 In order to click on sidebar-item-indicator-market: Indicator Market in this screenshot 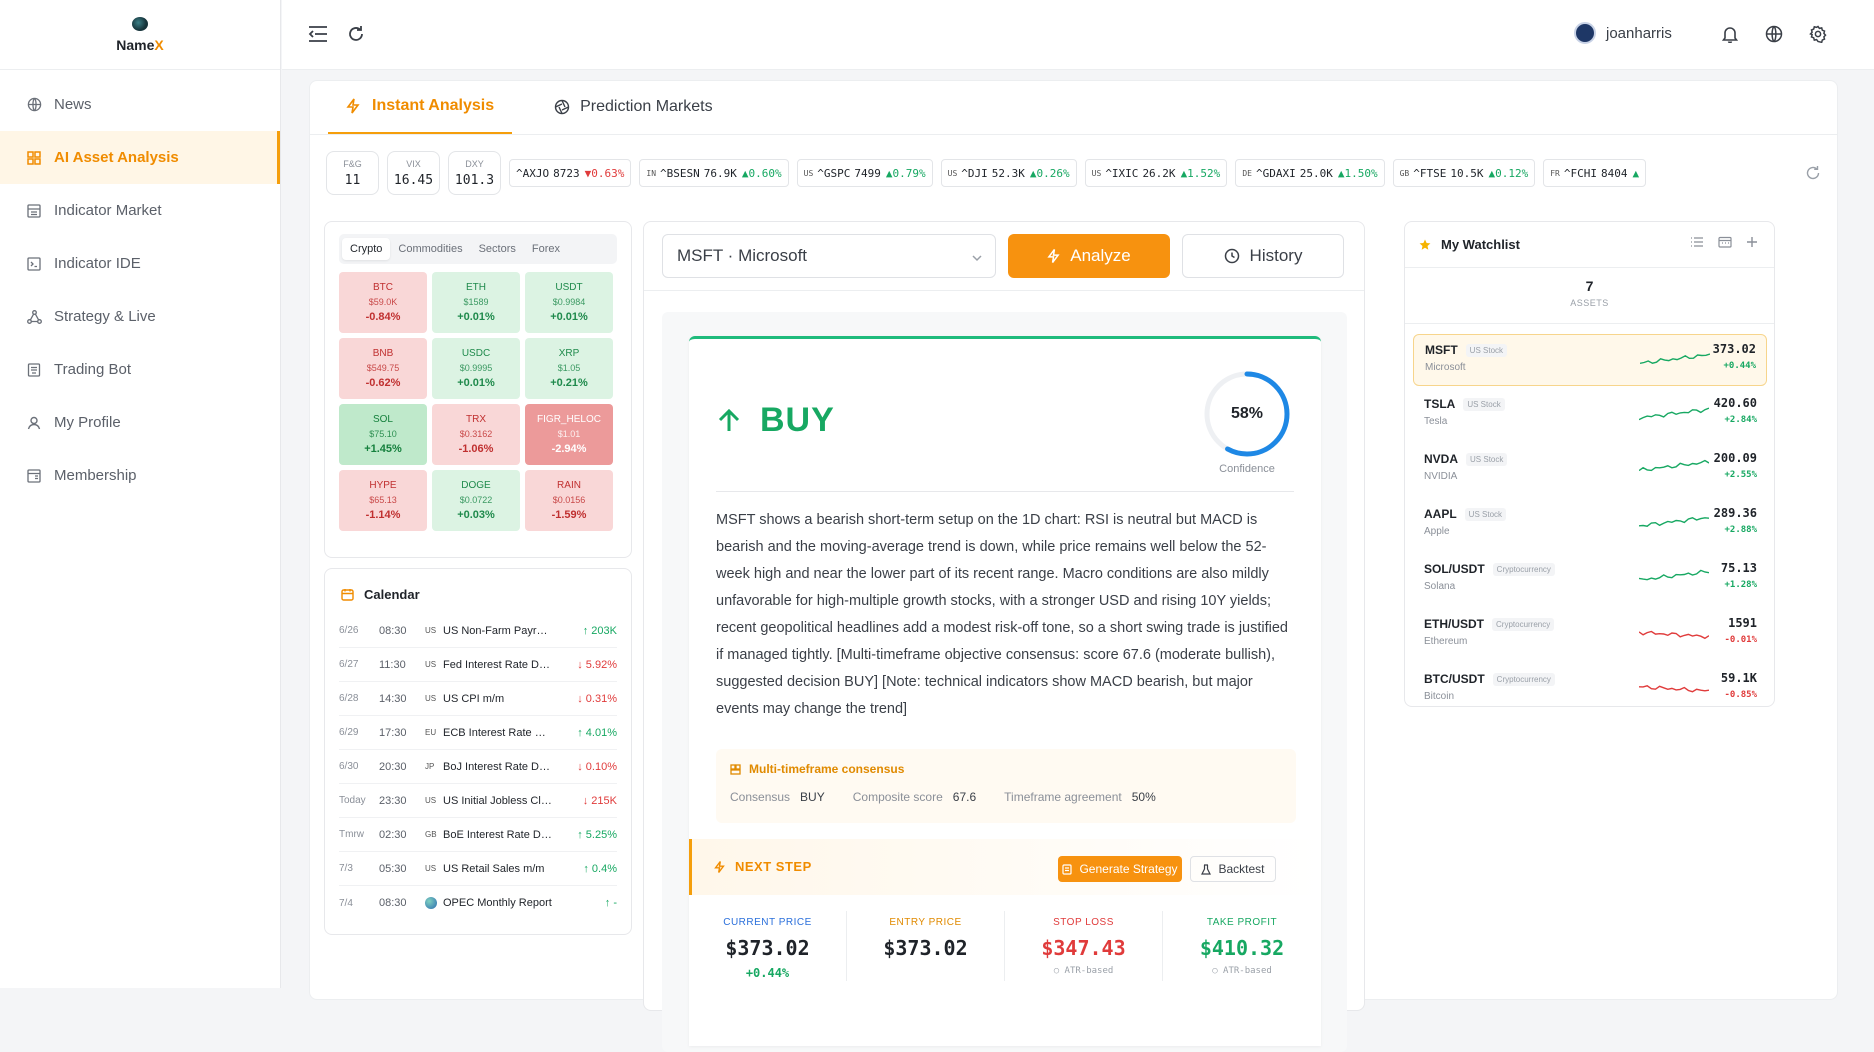, I will do `click(140, 210)`.